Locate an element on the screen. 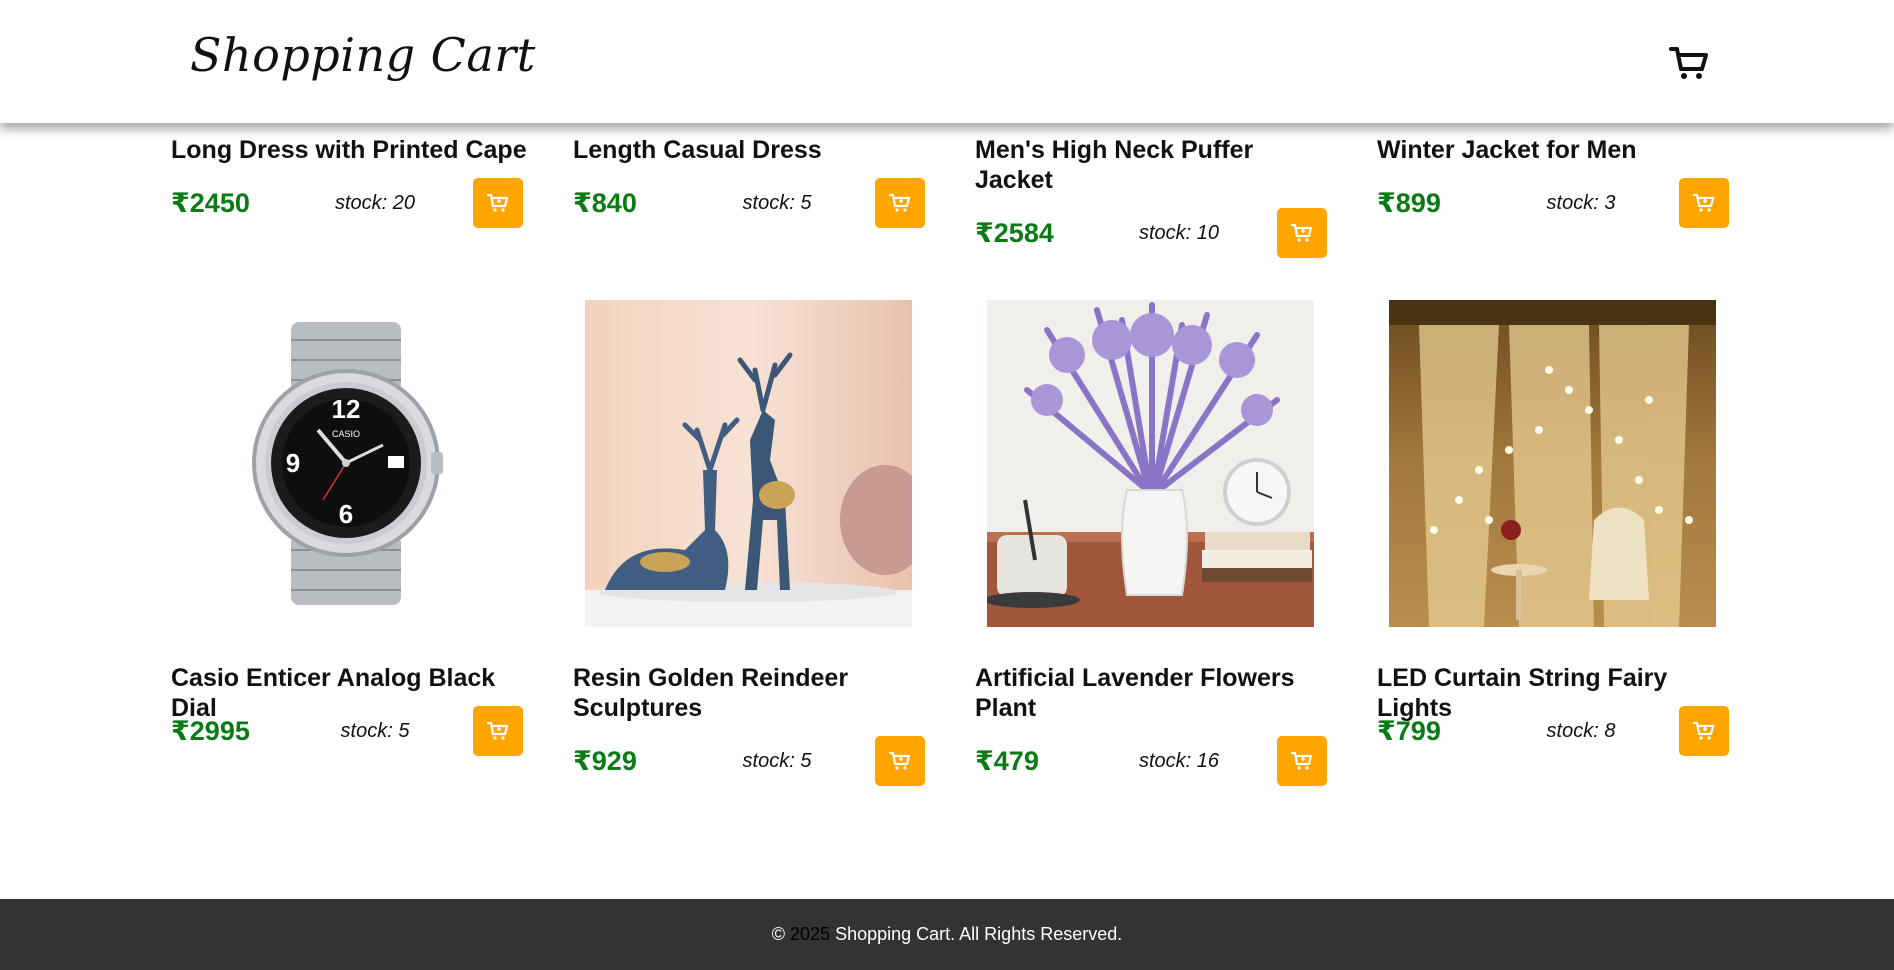  site-header: Shopping Cart is located at coordinates (947, 61).